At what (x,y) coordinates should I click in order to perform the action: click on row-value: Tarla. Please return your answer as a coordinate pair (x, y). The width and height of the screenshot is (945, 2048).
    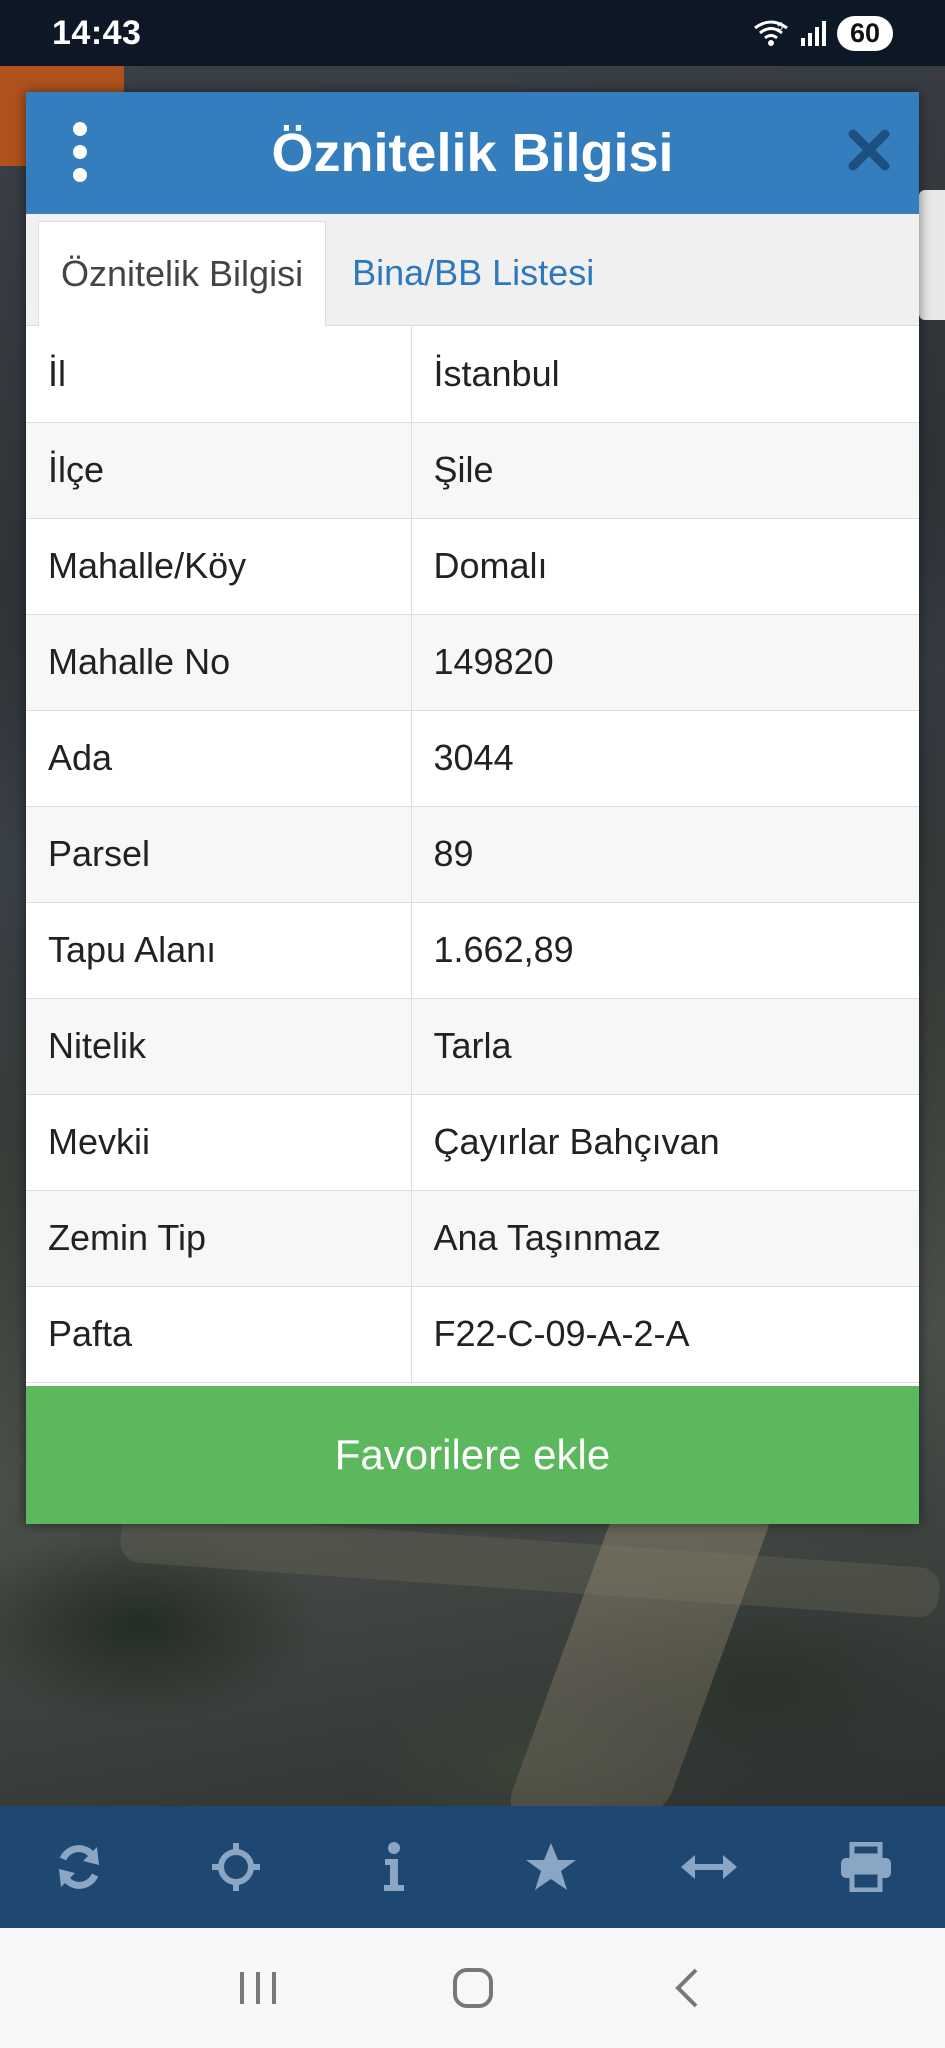
    Looking at the image, I should click on (665, 1046).